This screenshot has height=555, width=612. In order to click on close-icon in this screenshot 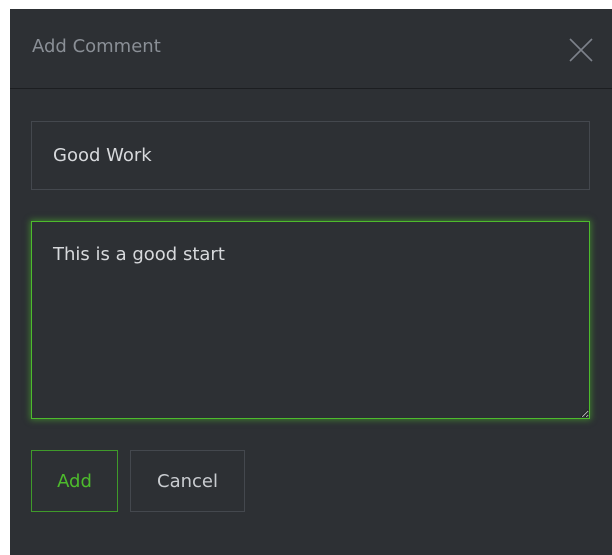, I will do `click(581, 50)`.